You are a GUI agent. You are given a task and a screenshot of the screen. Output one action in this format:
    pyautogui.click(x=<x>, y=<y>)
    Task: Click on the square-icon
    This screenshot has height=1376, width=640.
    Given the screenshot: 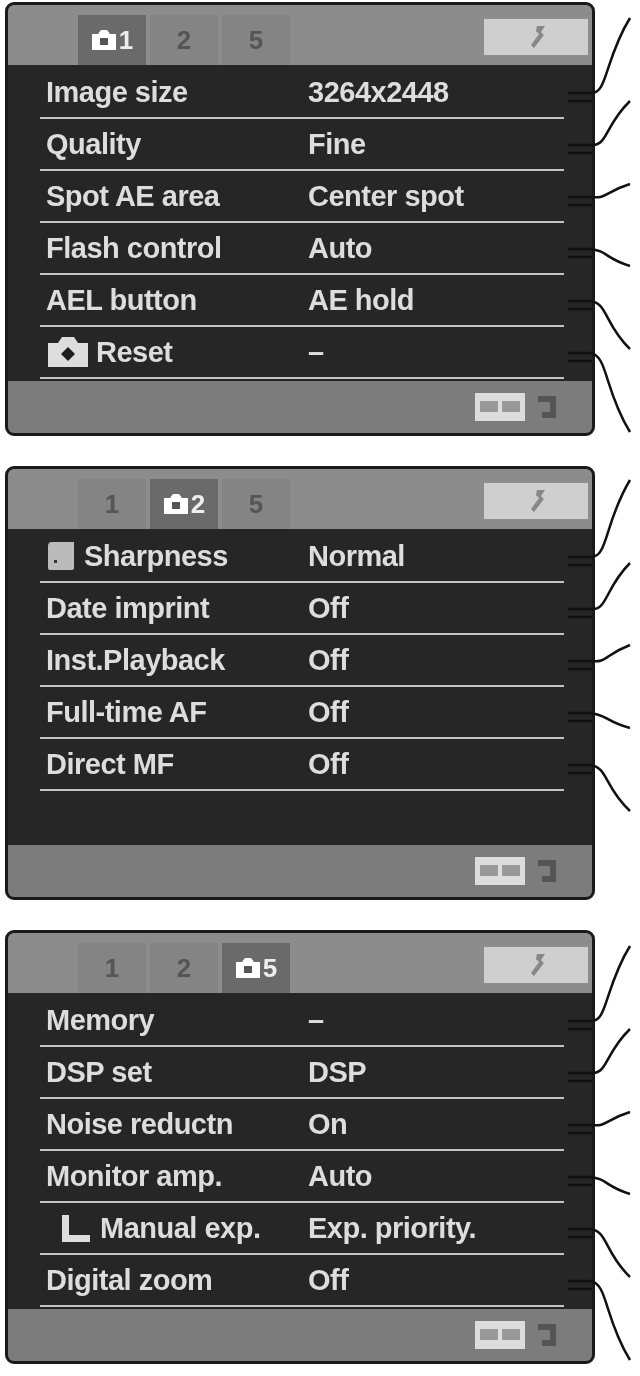 What is the action you would take?
    pyautogui.click(x=61, y=556)
    